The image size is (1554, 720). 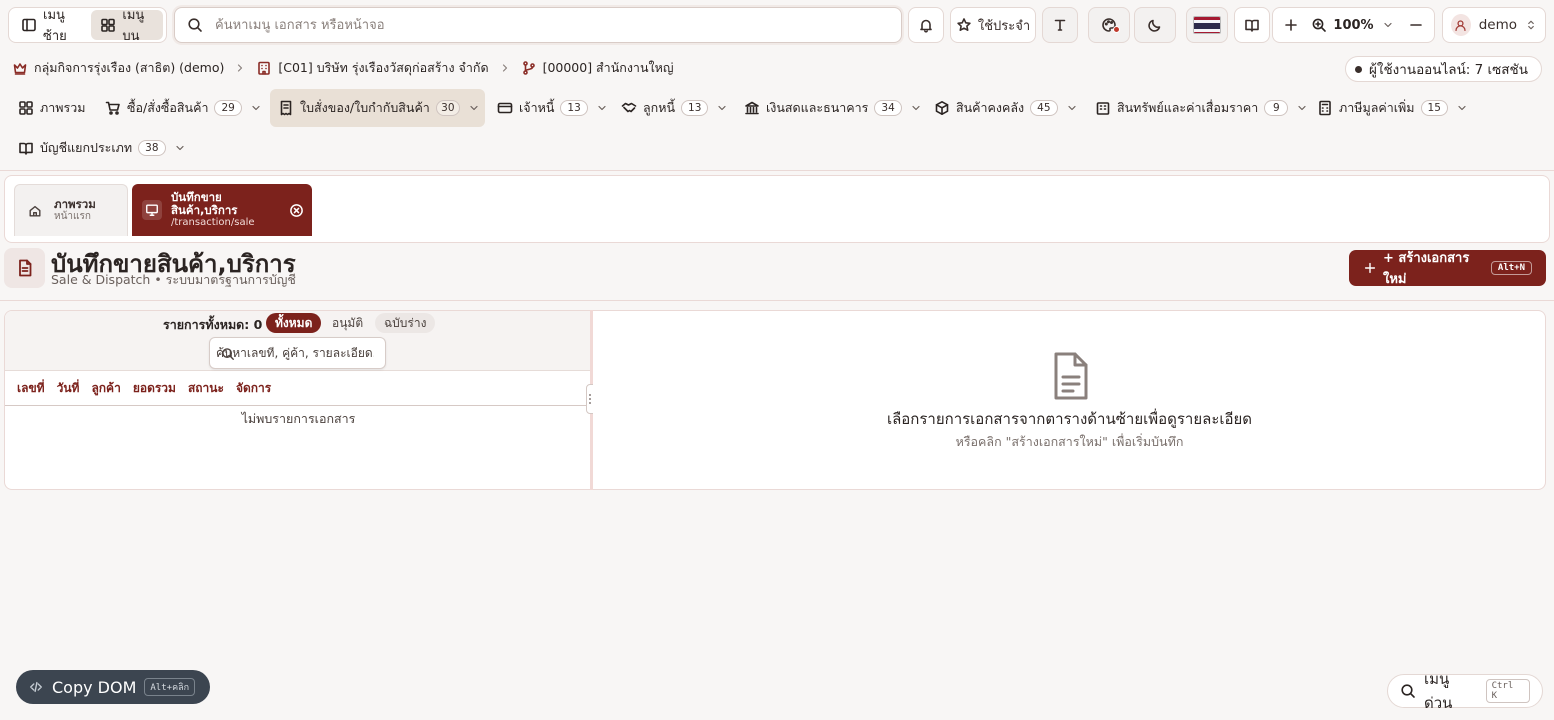 I want to click on nav-item-purchase: ซื้อ/สั่งซื้อสินค้า 29, so click(x=184, y=108).